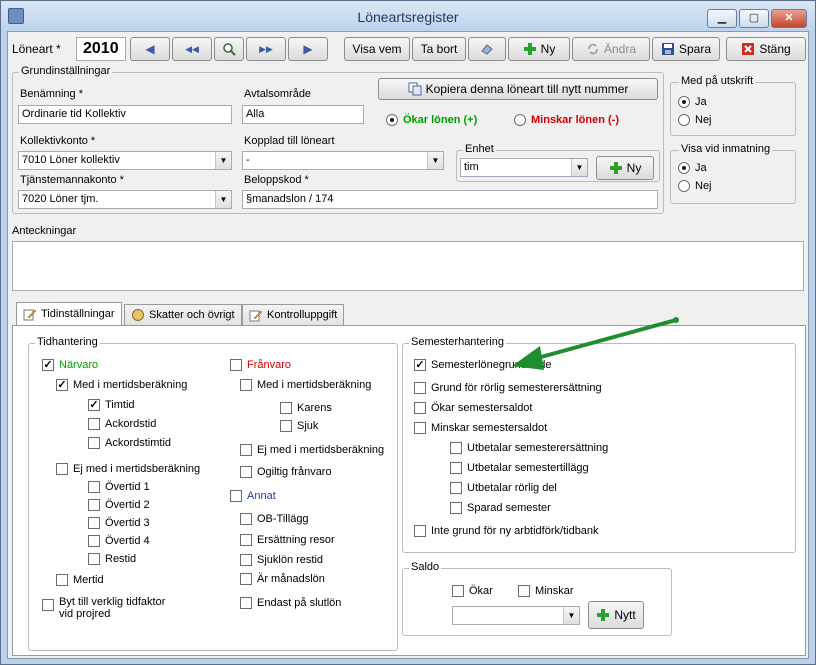 Image resolution: width=816 pixels, height=665 pixels. Describe the element at coordinates (287, 540) in the screenshot. I see `ersattning-checkbox: Ersättning resor` at that location.